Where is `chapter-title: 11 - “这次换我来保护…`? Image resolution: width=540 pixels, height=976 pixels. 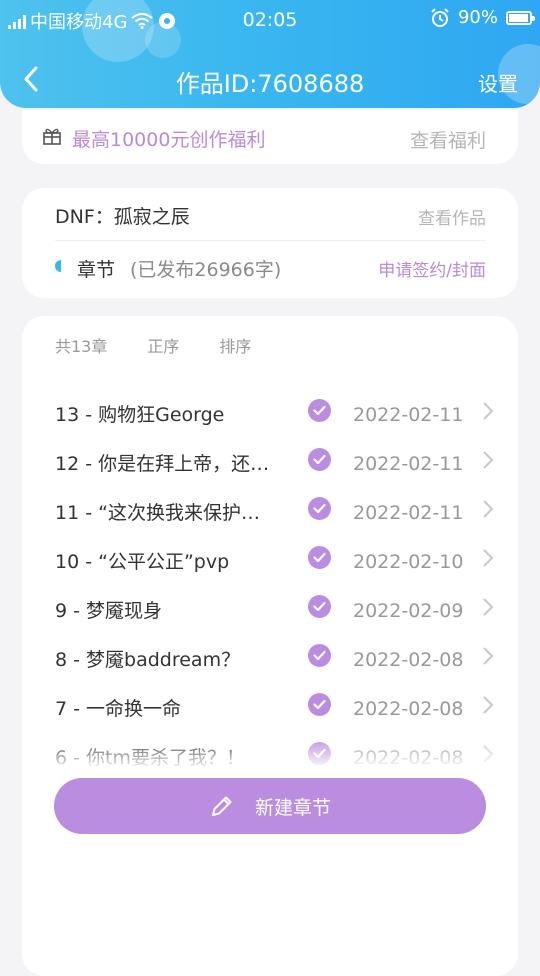 chapter-title: 11 - “这次换我来保护… is located at coordinates (157, 513).